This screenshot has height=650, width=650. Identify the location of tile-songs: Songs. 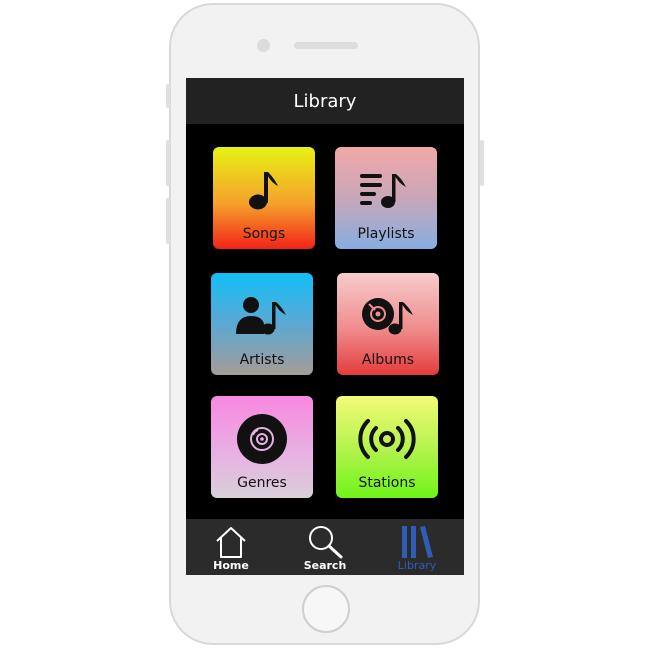
(264, 198).